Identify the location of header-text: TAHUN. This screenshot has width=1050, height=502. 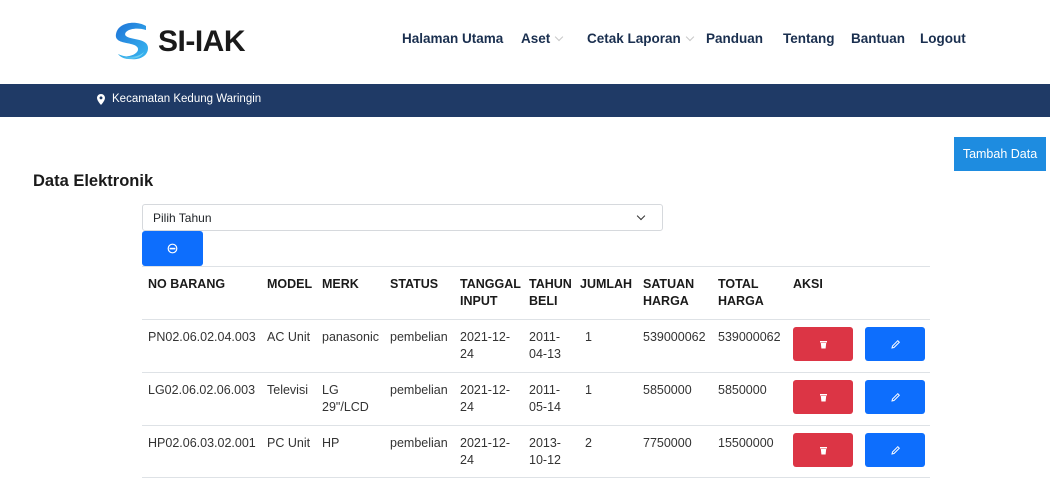
(550, 284).